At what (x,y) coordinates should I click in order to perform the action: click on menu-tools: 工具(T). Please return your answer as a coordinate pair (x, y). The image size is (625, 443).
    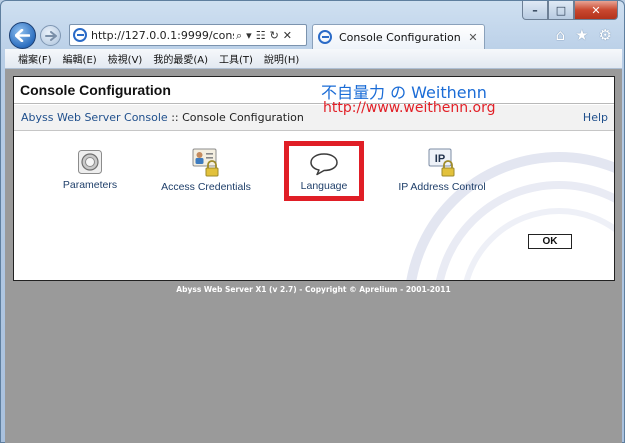
    Looking at the image, I should click on (236, 58).